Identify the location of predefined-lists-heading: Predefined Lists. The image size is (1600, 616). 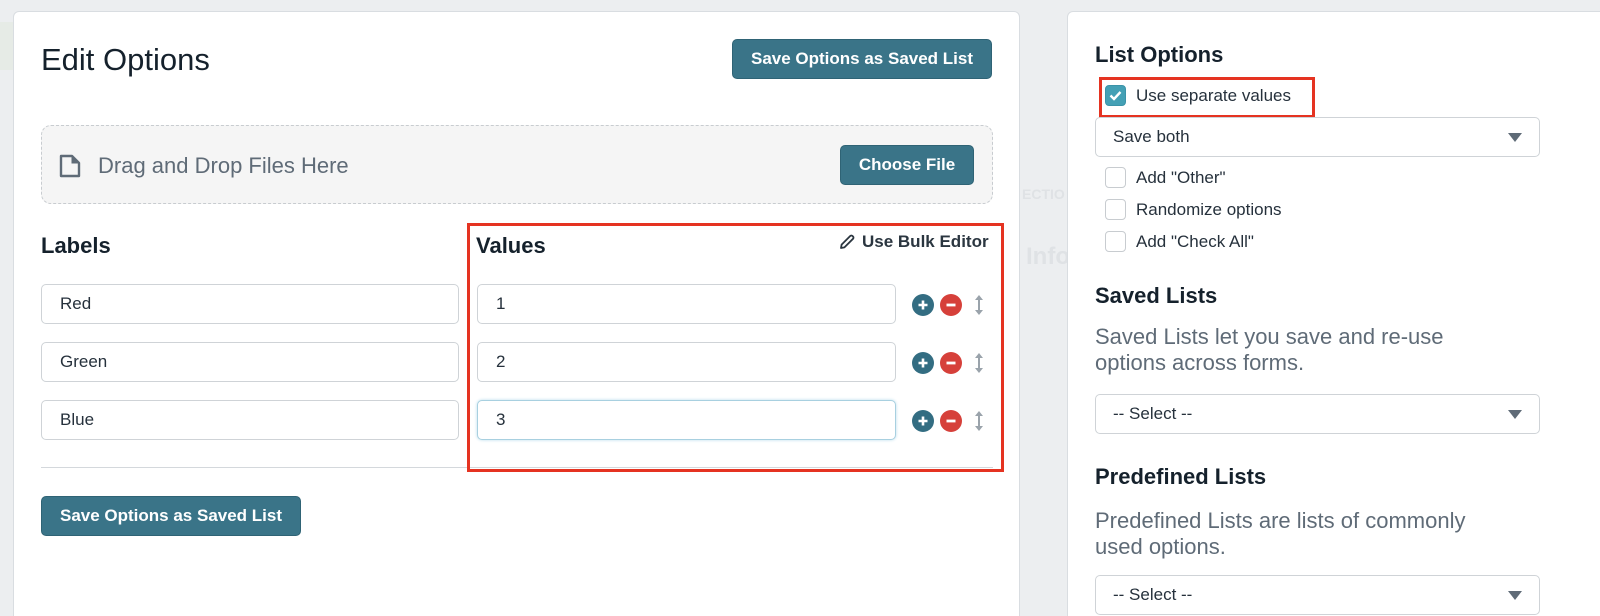
(1181, 476).